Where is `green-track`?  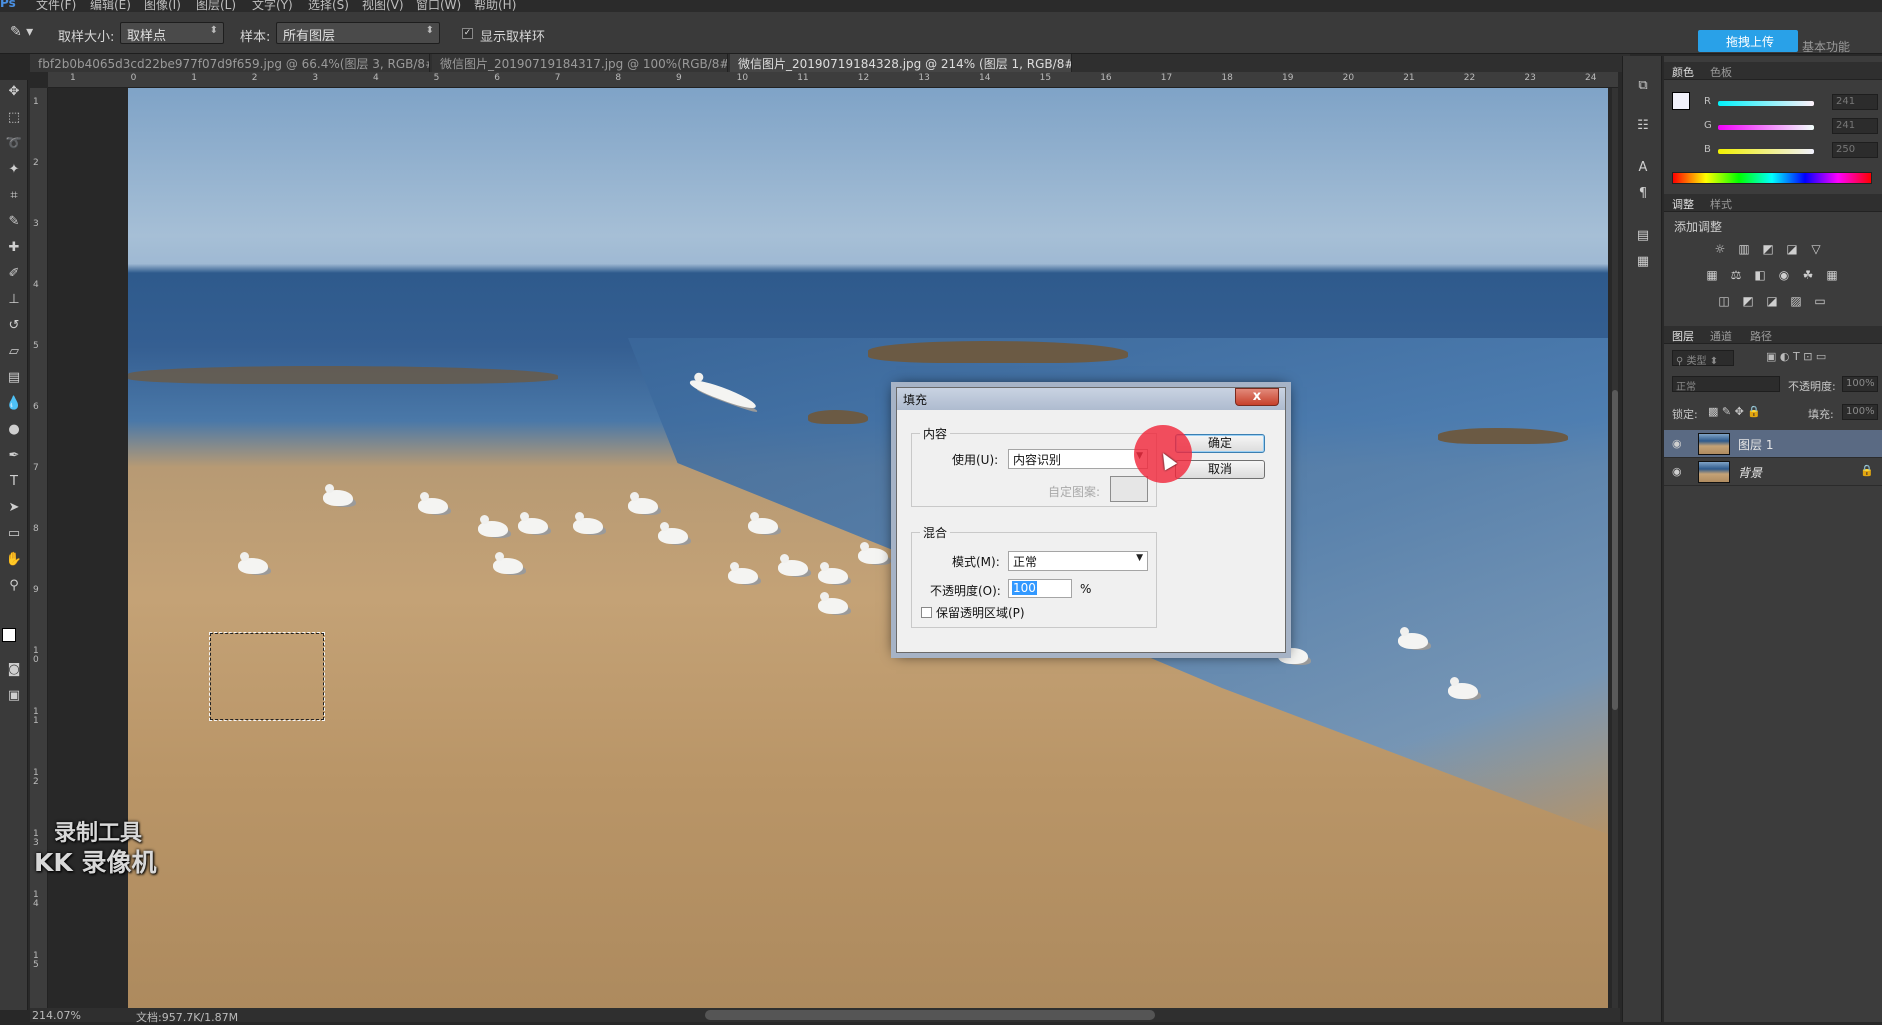 green-track is located at coordinates (1766, 127).